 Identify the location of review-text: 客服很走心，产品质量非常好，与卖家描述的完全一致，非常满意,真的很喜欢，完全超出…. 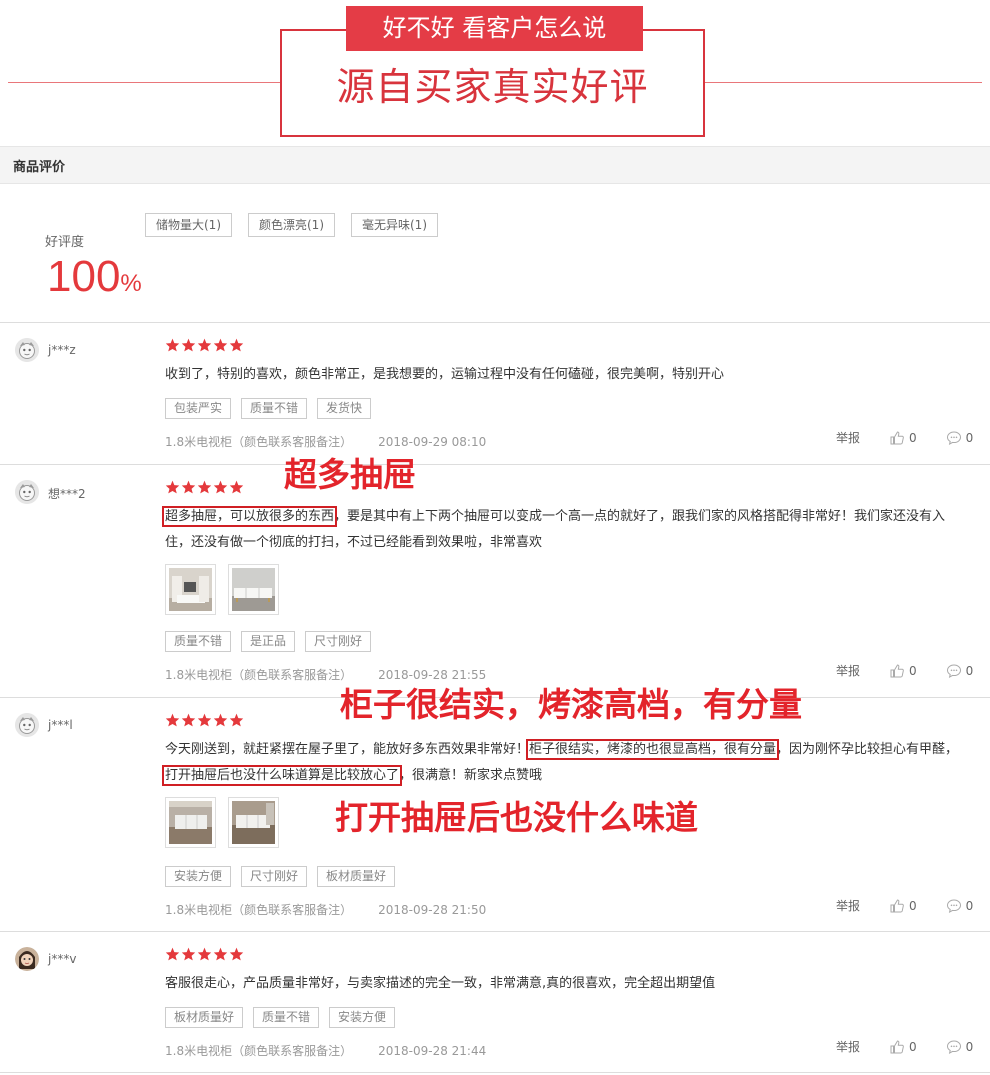
(440, 983).